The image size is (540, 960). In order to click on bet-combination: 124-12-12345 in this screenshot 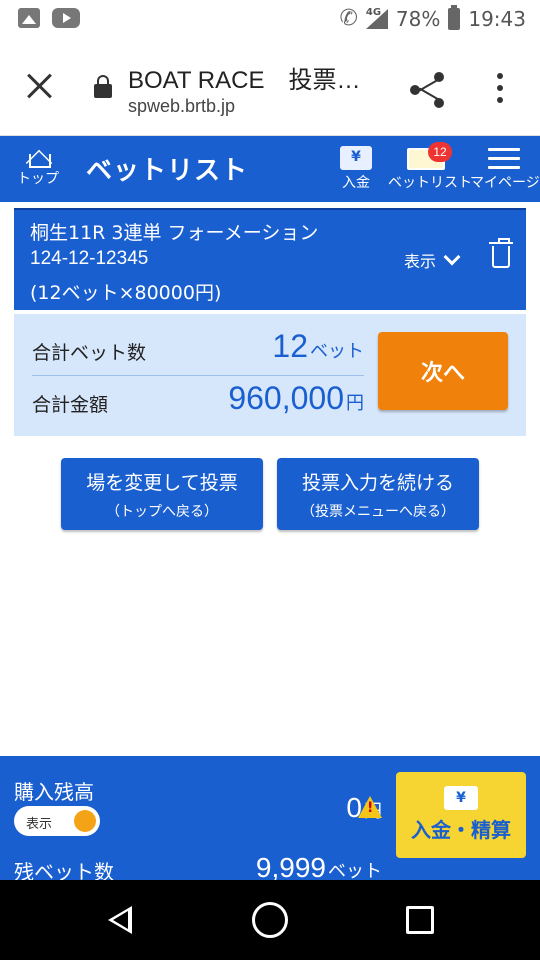, I will do `click(89, 258)`.